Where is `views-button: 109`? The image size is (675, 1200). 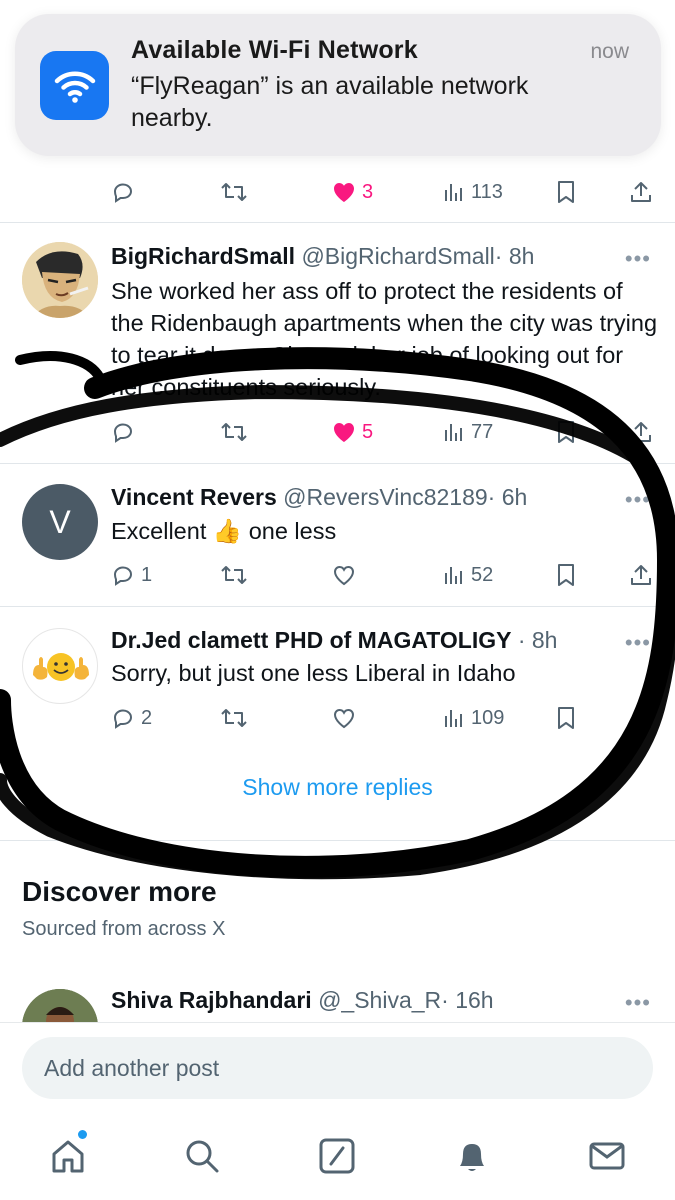
views-button: 109 is located at coordinates (473, 718).